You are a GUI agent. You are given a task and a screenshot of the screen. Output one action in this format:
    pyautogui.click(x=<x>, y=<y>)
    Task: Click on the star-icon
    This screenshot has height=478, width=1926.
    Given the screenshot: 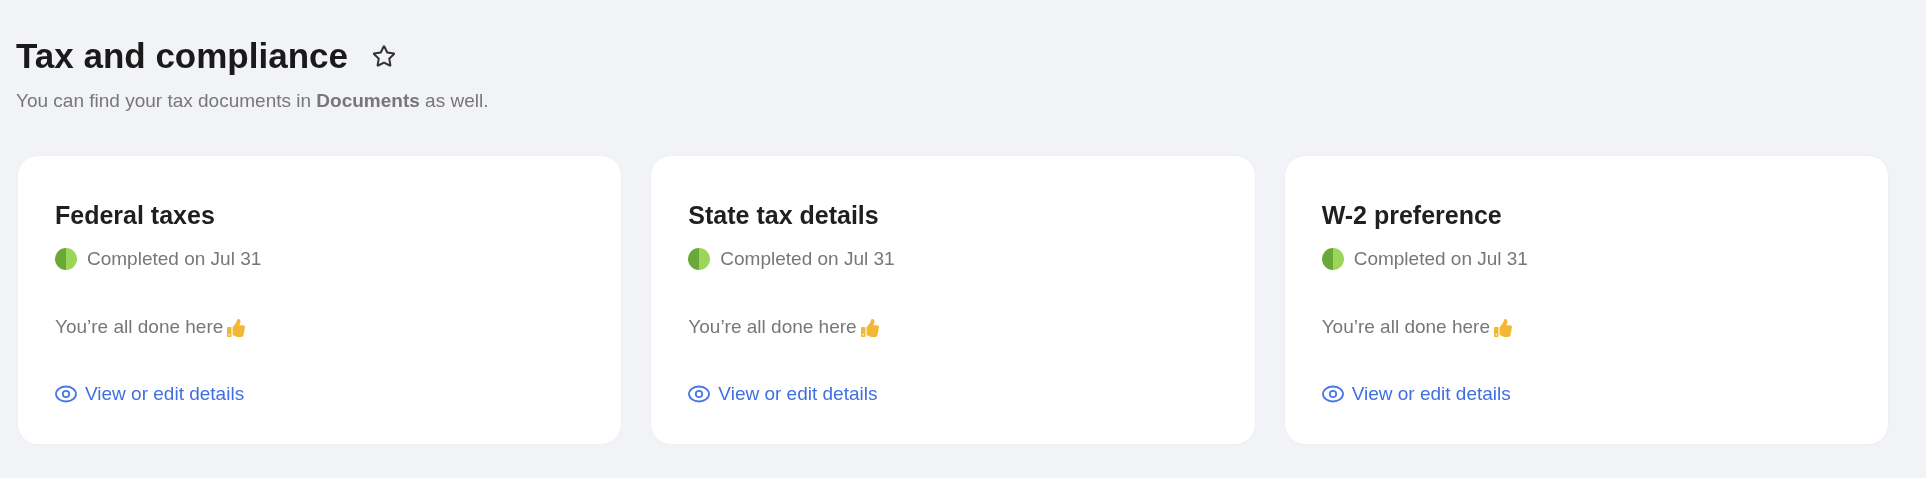 What is the action you would take?
    pyautogui.click(x=383, y=55)
    